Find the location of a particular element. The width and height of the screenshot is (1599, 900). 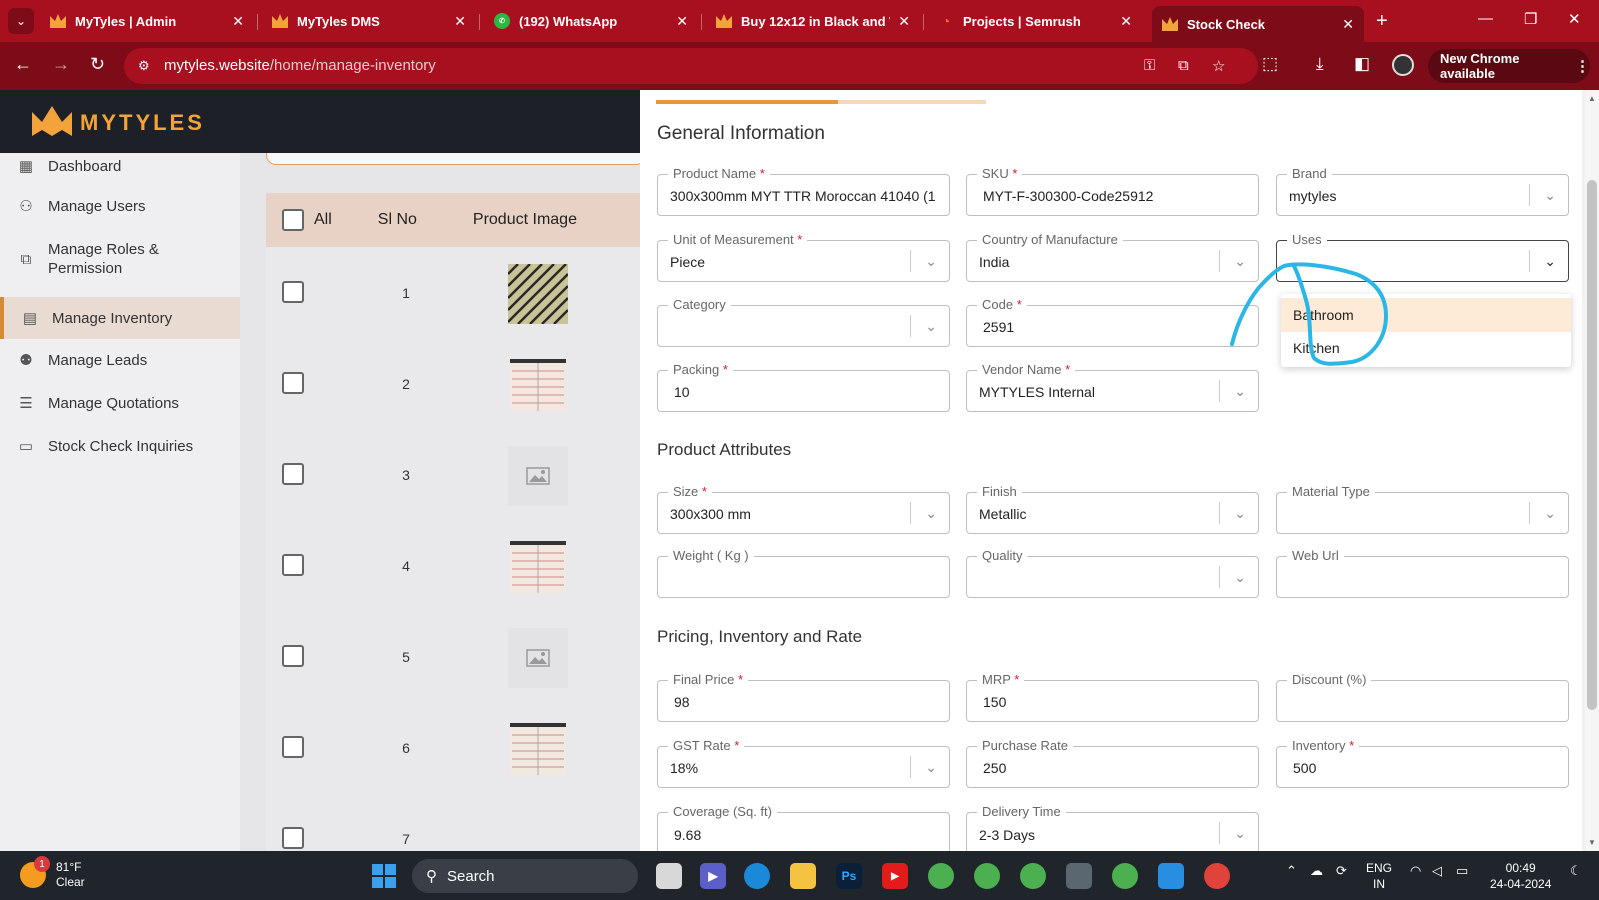

select-all-checkbox is located at coordinates (293, 220).